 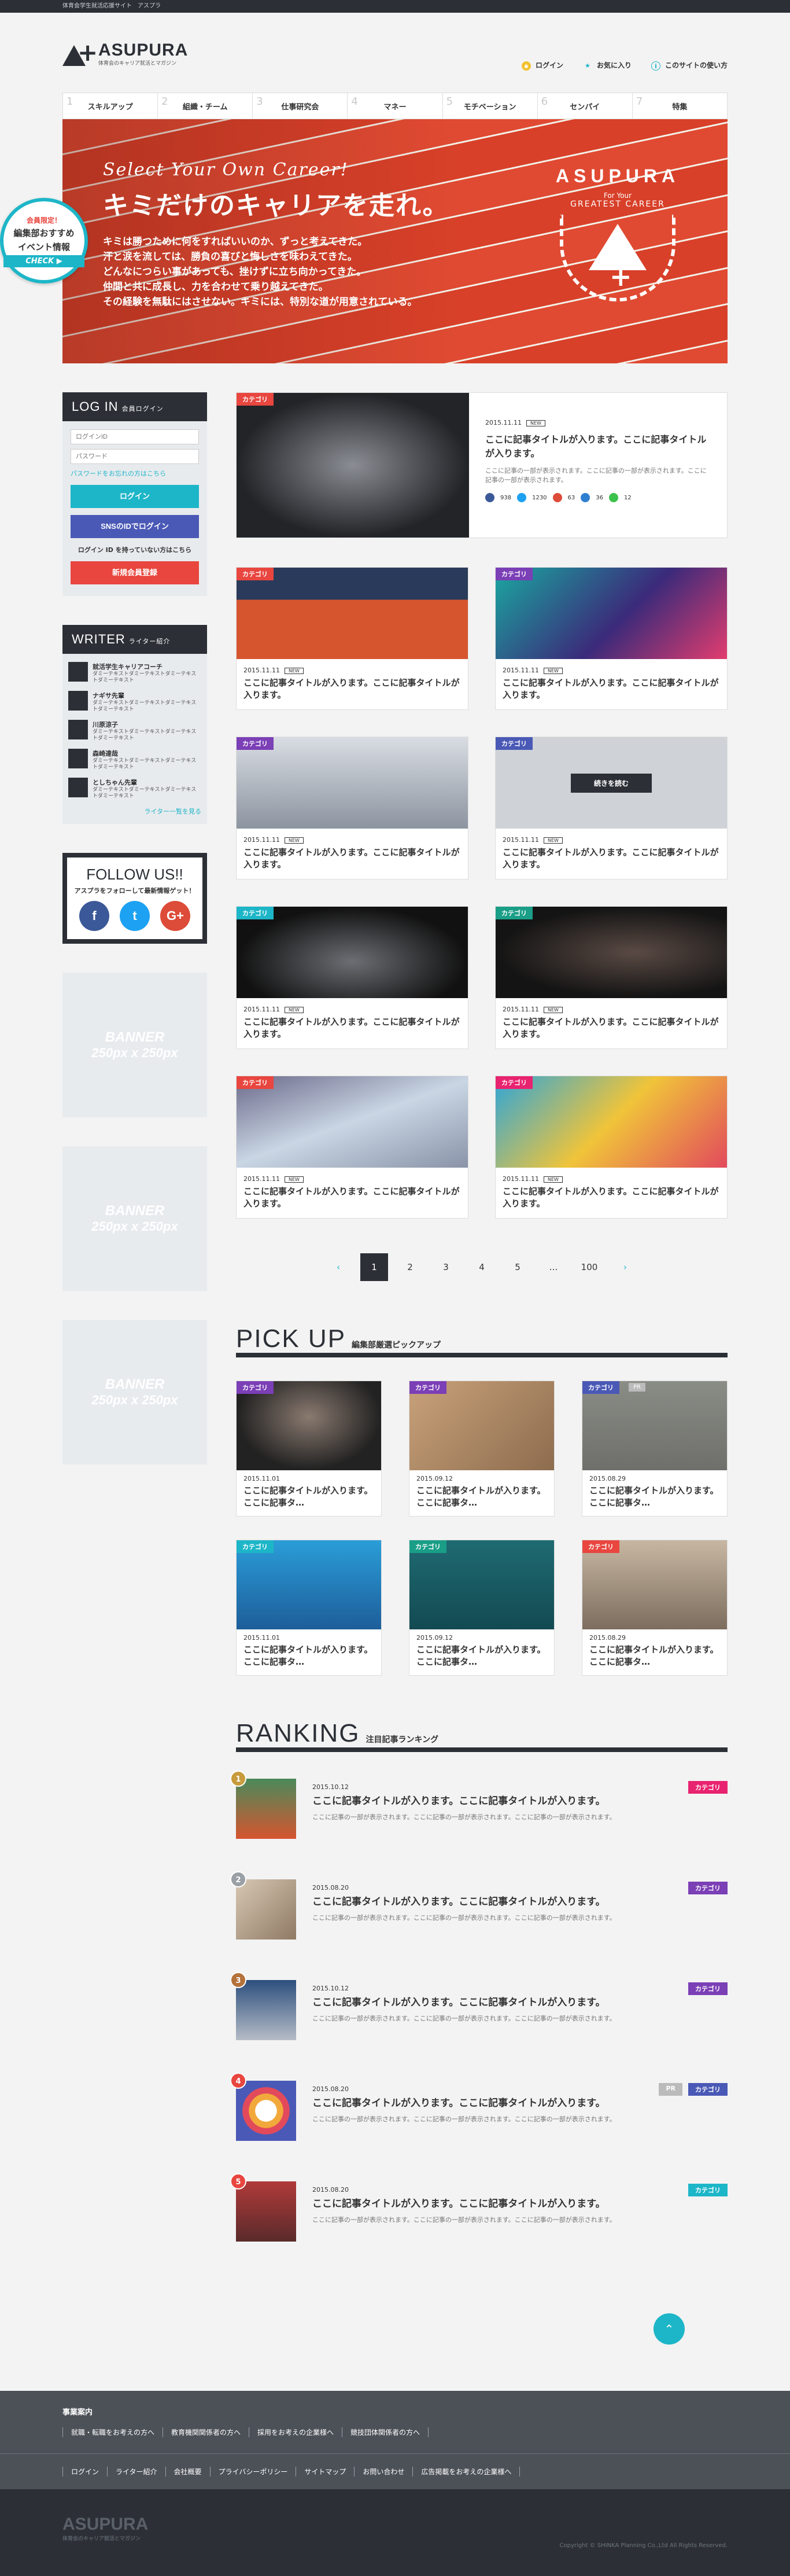 What do you see at coordinates (135, 473) in the screenshot?
I see `forgot-password-link: パスワードをお忘れの方はこちら` at bounding box center [135, 473].